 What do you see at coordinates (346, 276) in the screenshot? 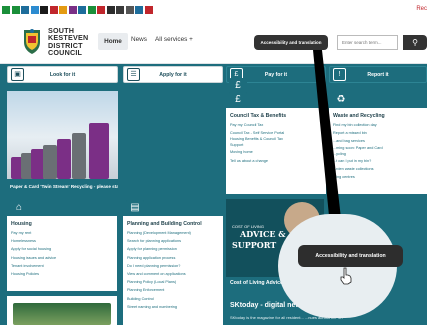
I see `hand-pointer-icon` at bounding box center [346, 276].